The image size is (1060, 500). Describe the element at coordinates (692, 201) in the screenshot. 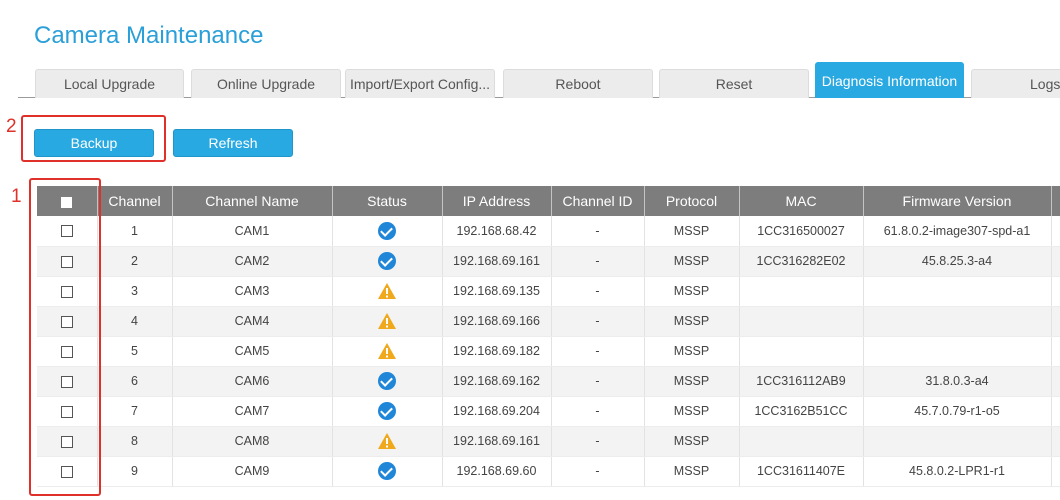

I see `column-header-protocol: Protocol` at that location.